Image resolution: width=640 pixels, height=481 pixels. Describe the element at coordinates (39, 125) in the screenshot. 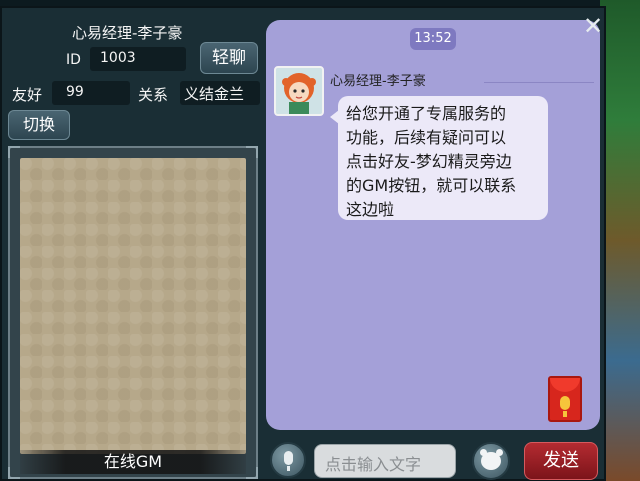

I see `switch-button: 切换` at that location.